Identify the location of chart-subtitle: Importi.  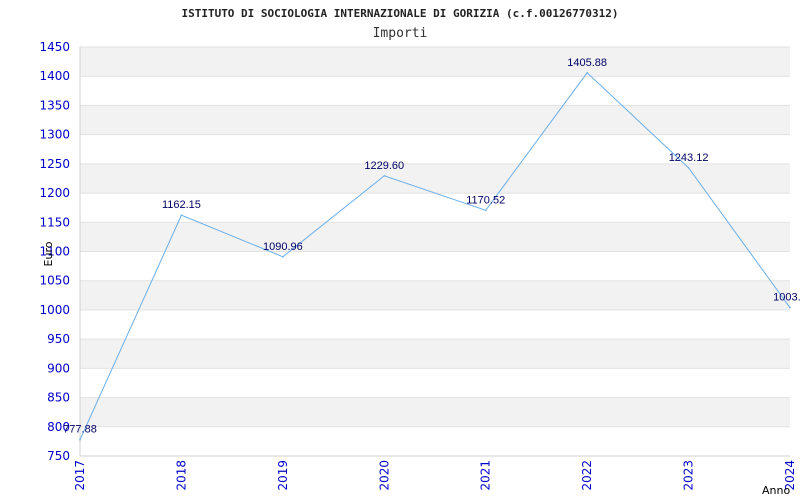
(400, 33).